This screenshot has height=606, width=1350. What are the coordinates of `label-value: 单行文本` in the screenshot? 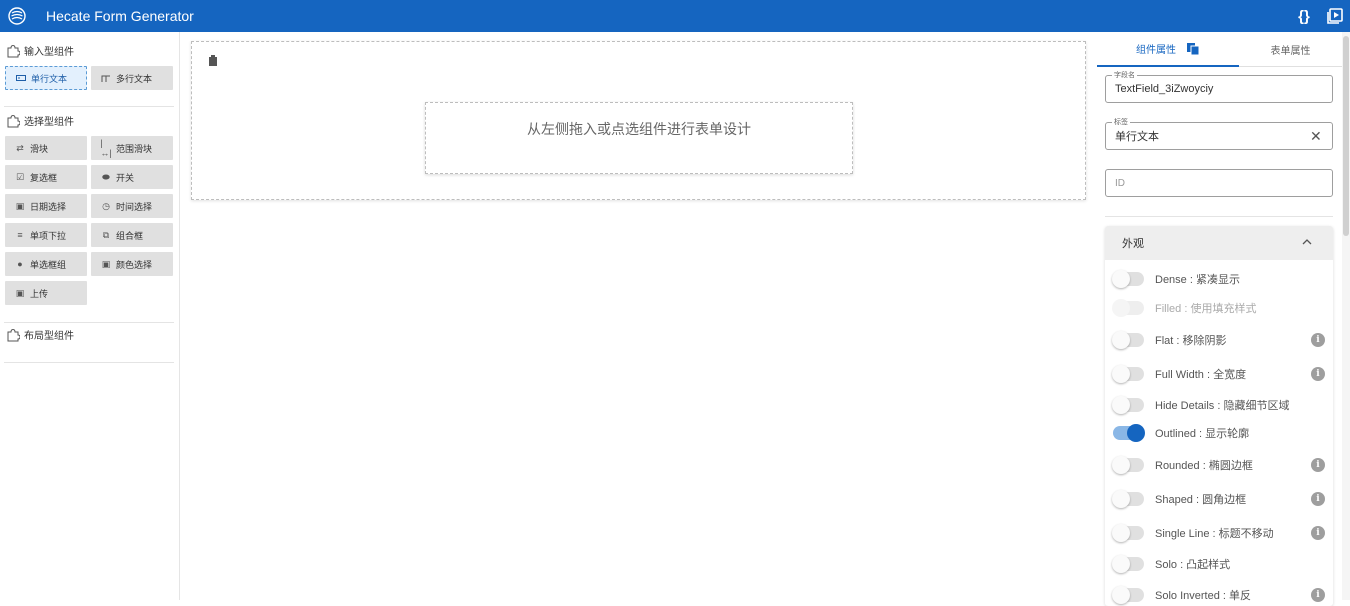 It's located at (1137, 137).